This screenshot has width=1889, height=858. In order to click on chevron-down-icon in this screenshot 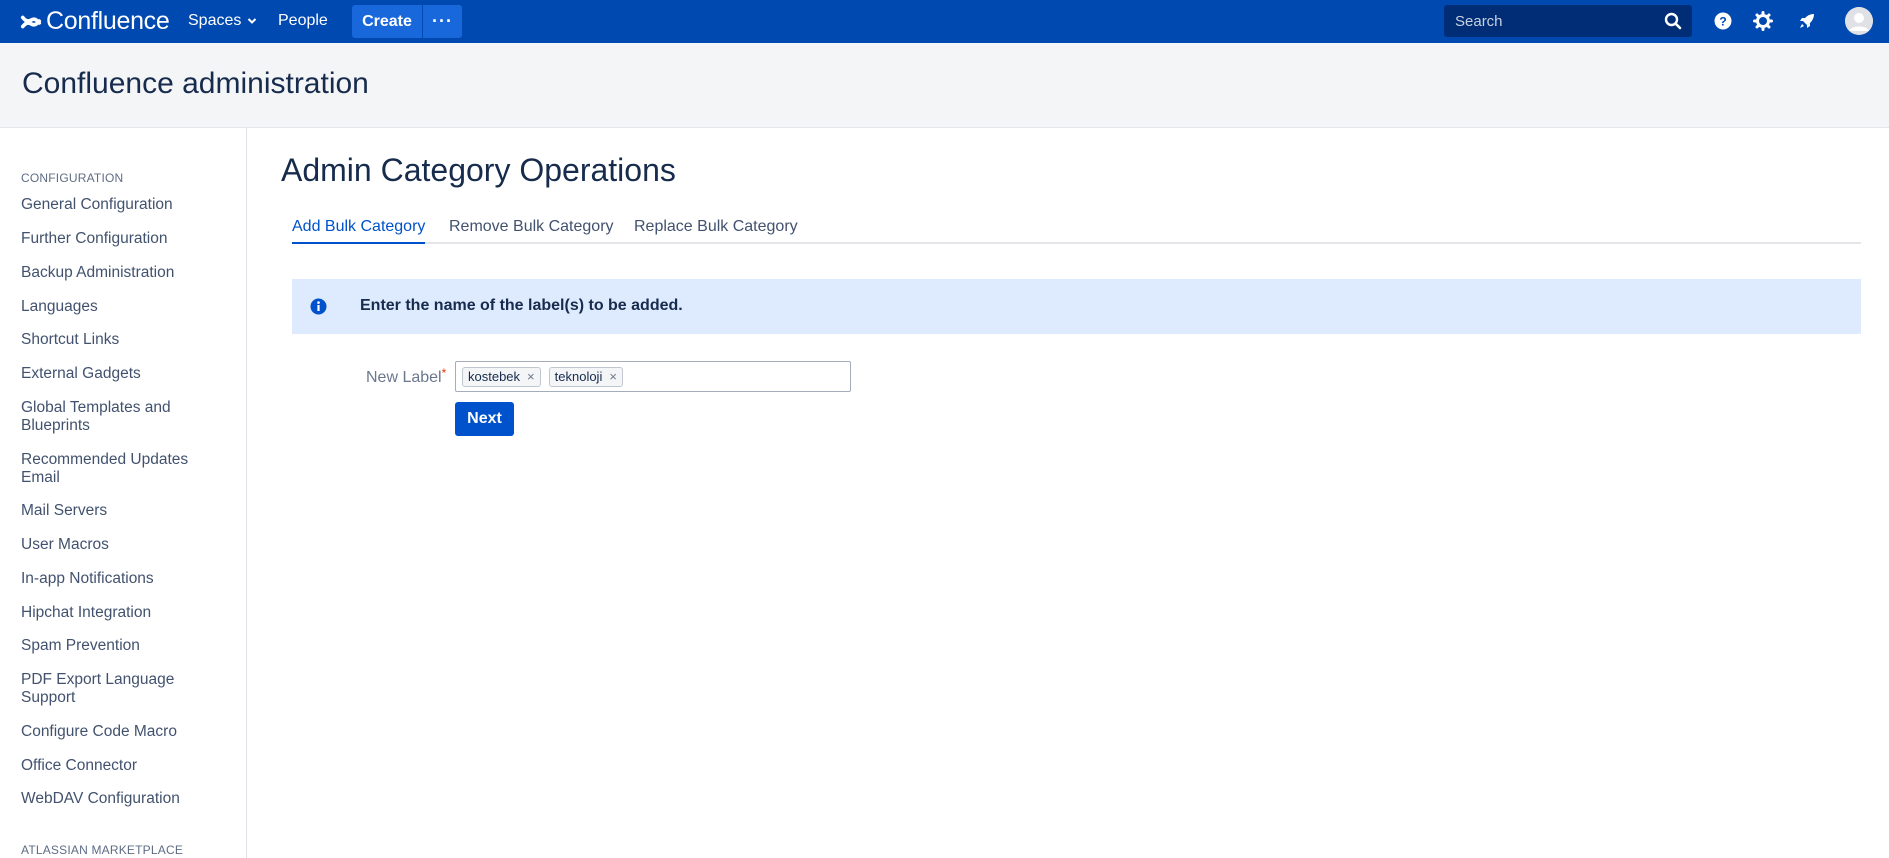, I will do `click(252, 21)`.